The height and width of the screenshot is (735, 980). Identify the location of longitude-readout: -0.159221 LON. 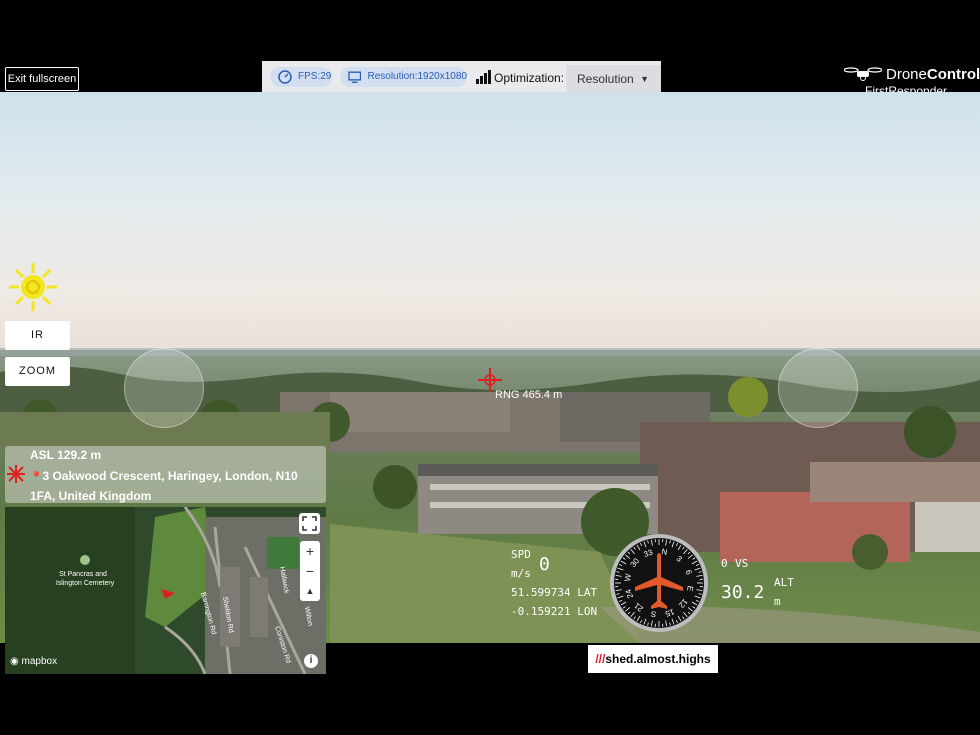
(554, 611).